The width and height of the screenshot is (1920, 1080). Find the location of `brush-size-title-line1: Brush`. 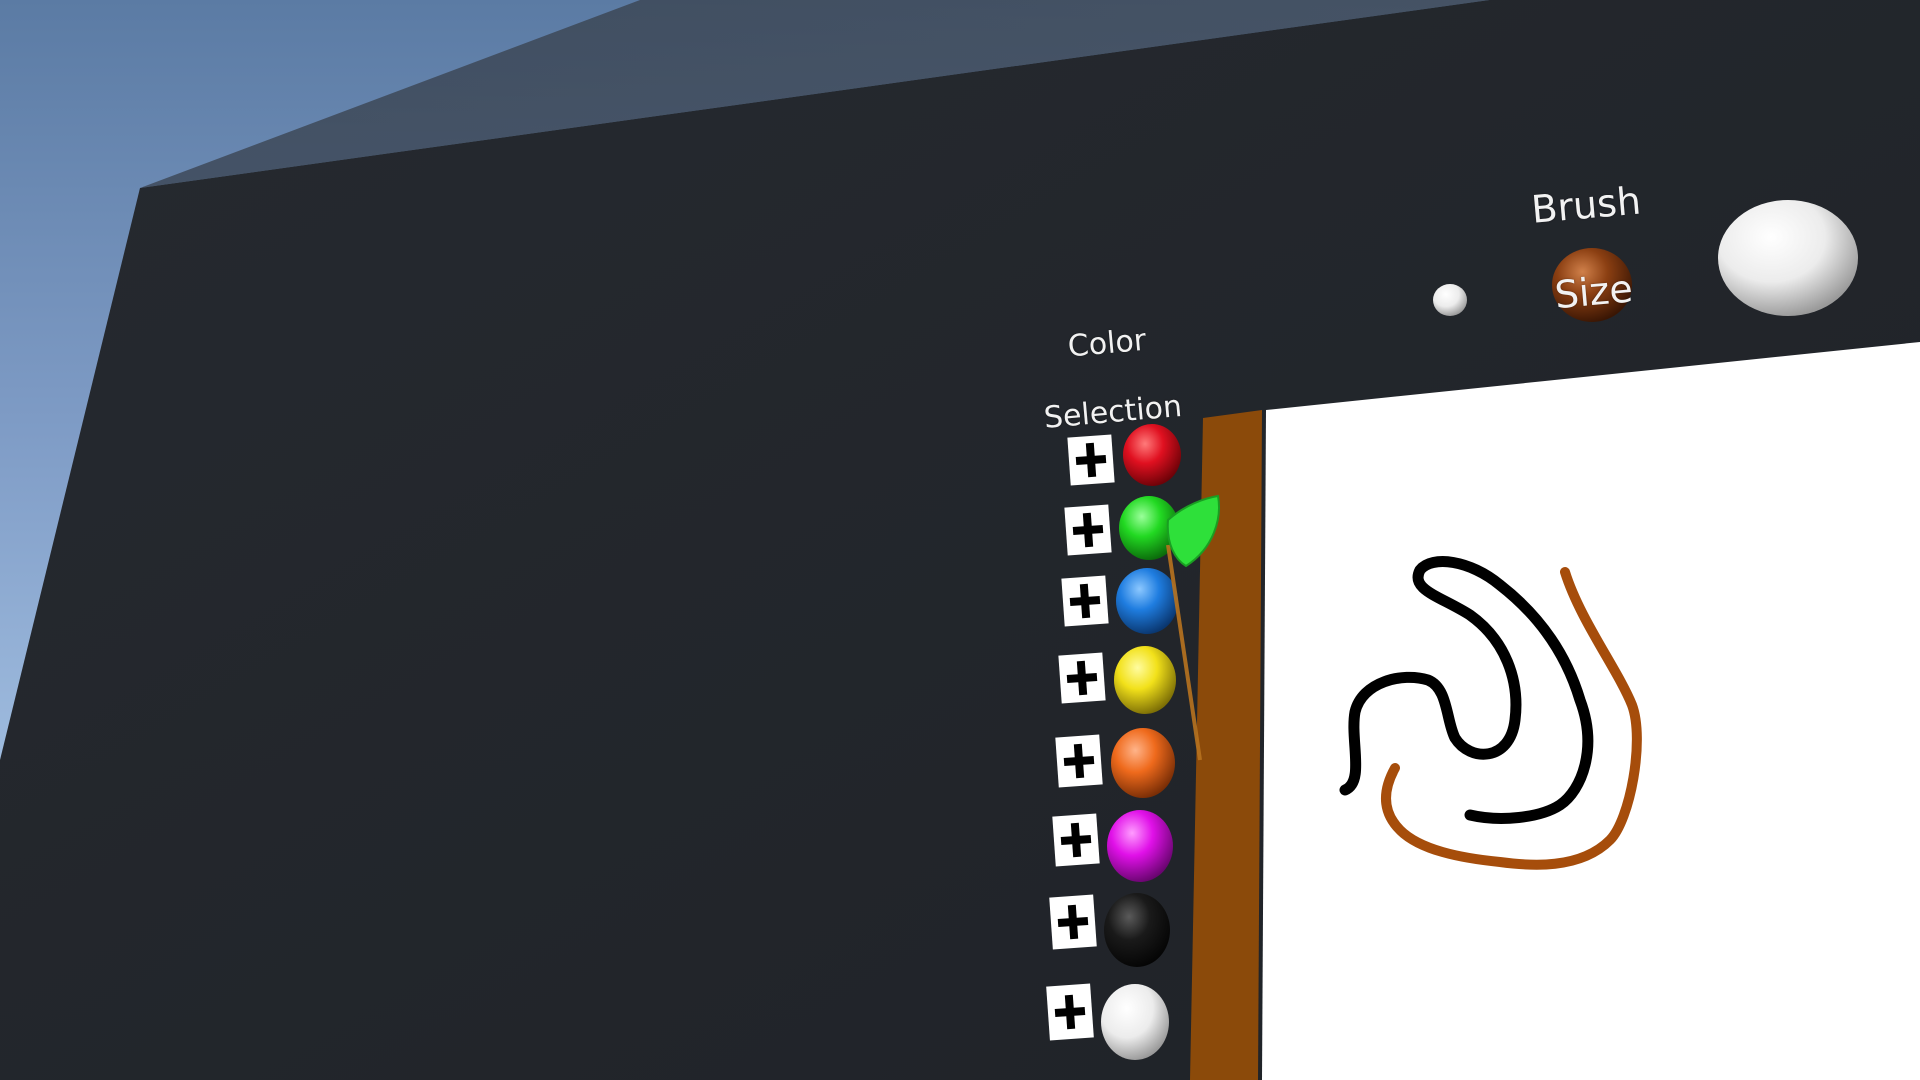

brush-size-title-line1: Brush is located at coordinates (1586, 205).